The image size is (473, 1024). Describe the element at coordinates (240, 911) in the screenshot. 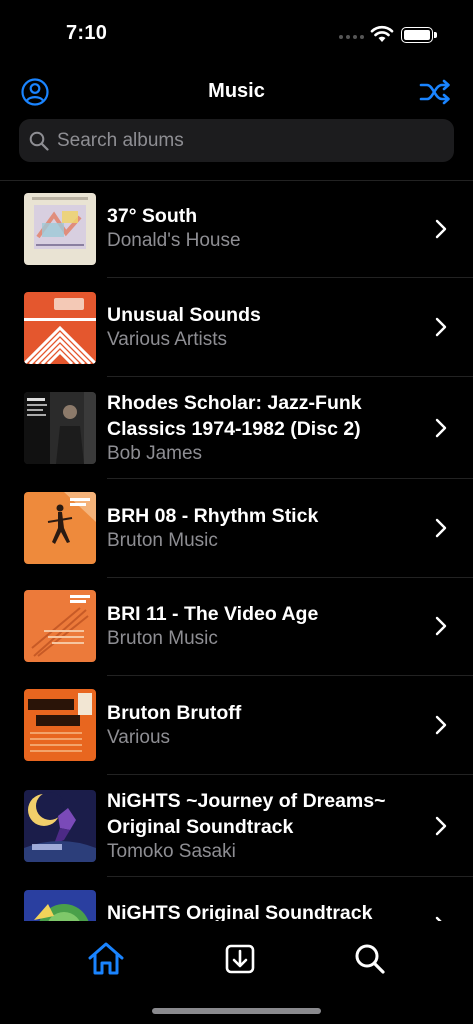

I see `album-title: NiGHTS Original Soundtrack` at that location.